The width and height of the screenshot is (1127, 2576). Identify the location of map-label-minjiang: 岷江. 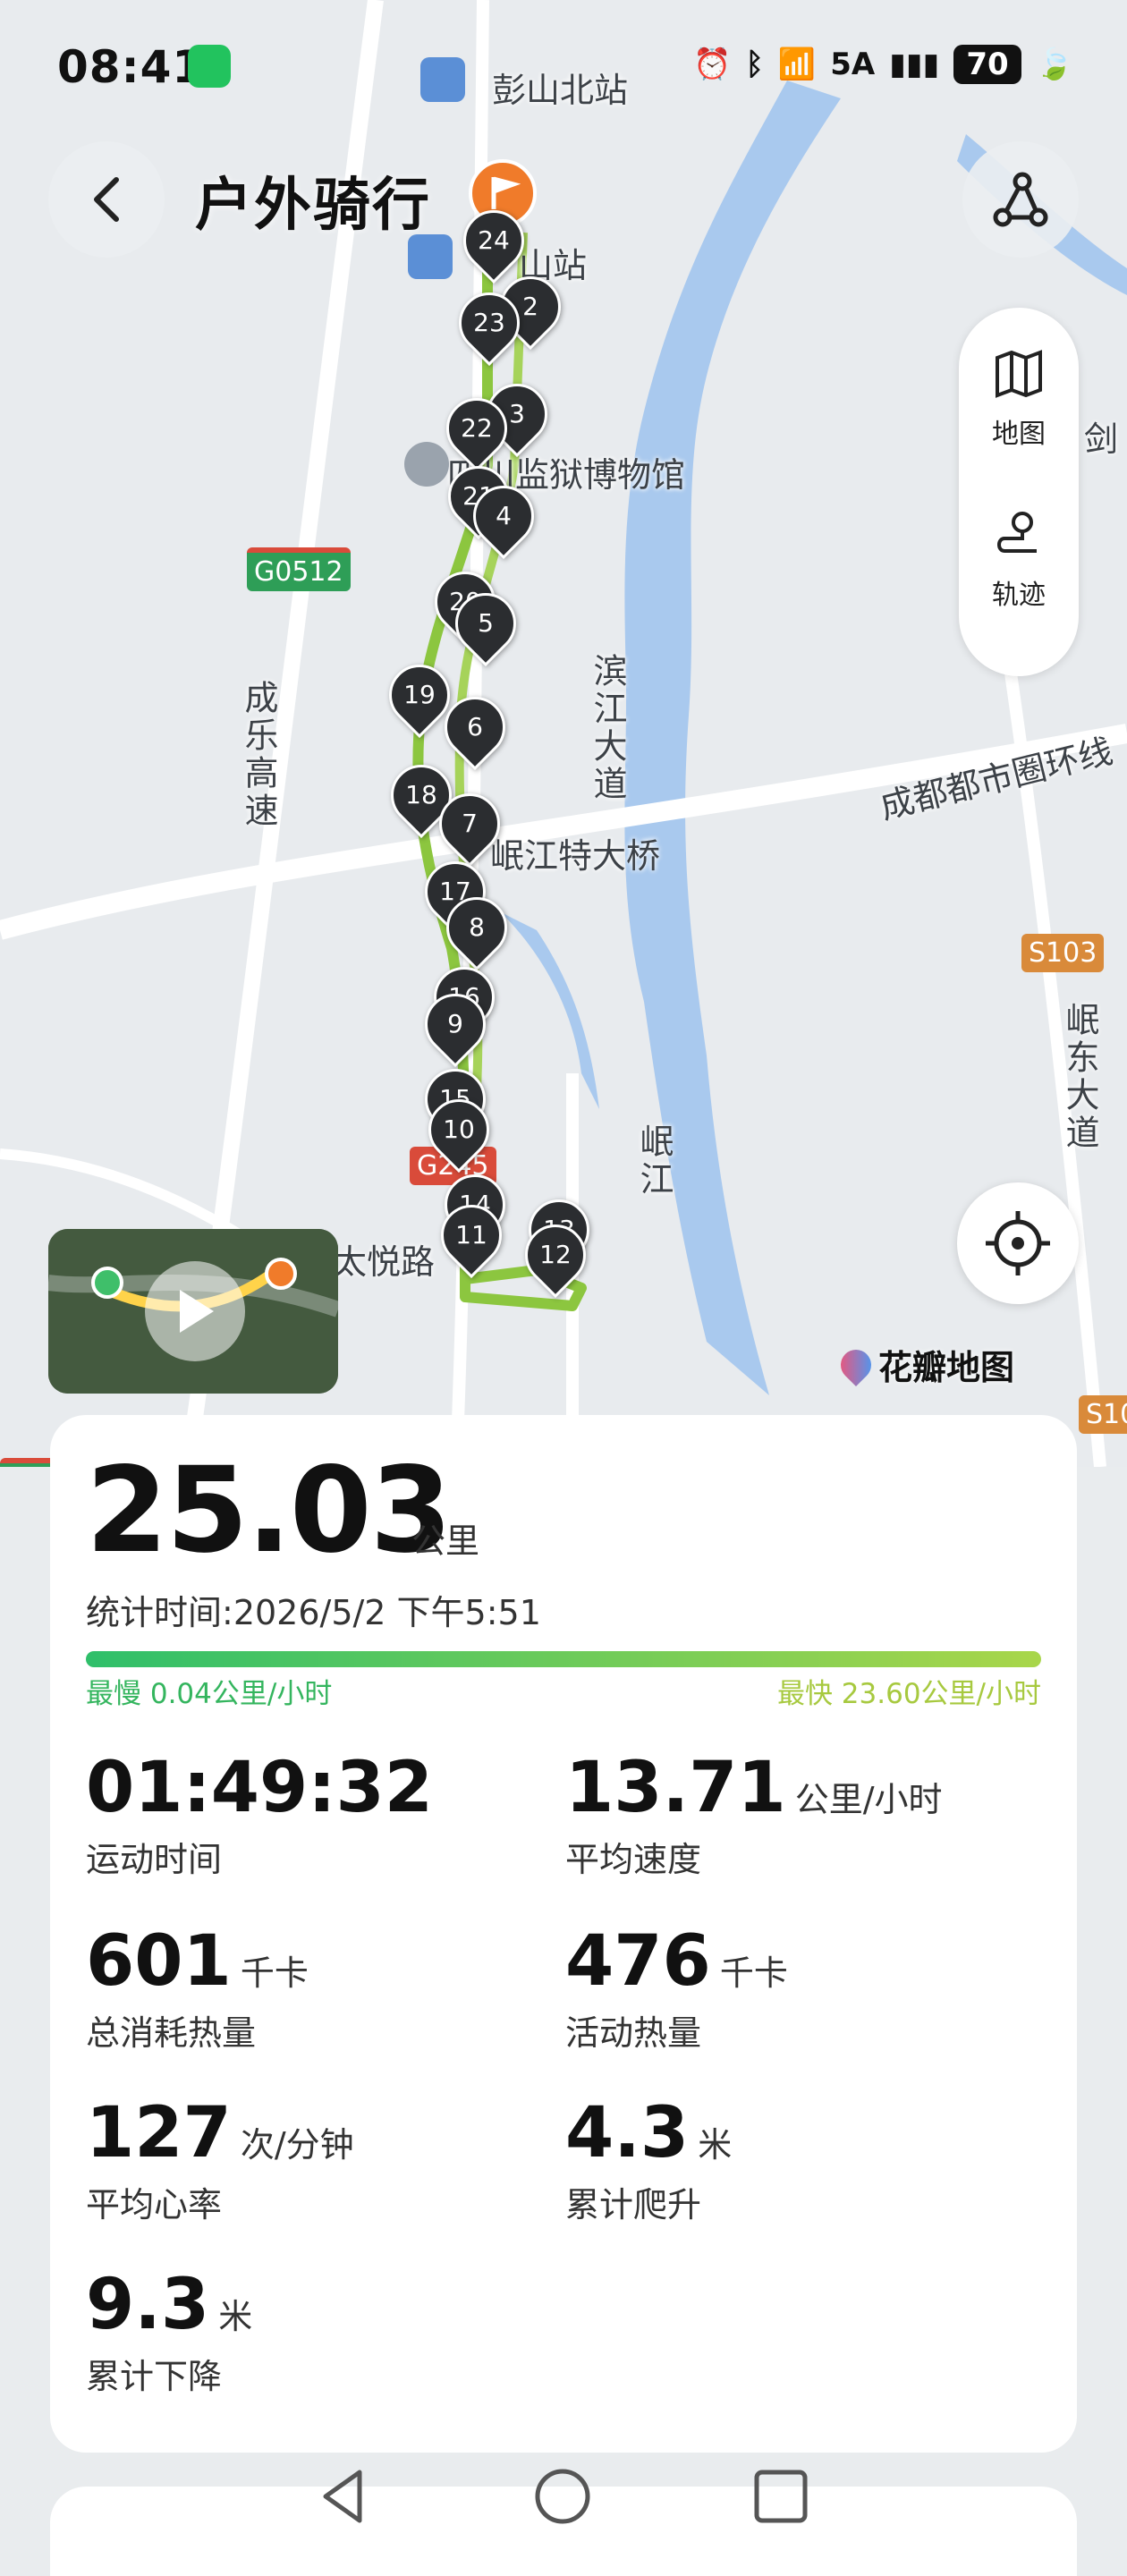
(654, 1161).